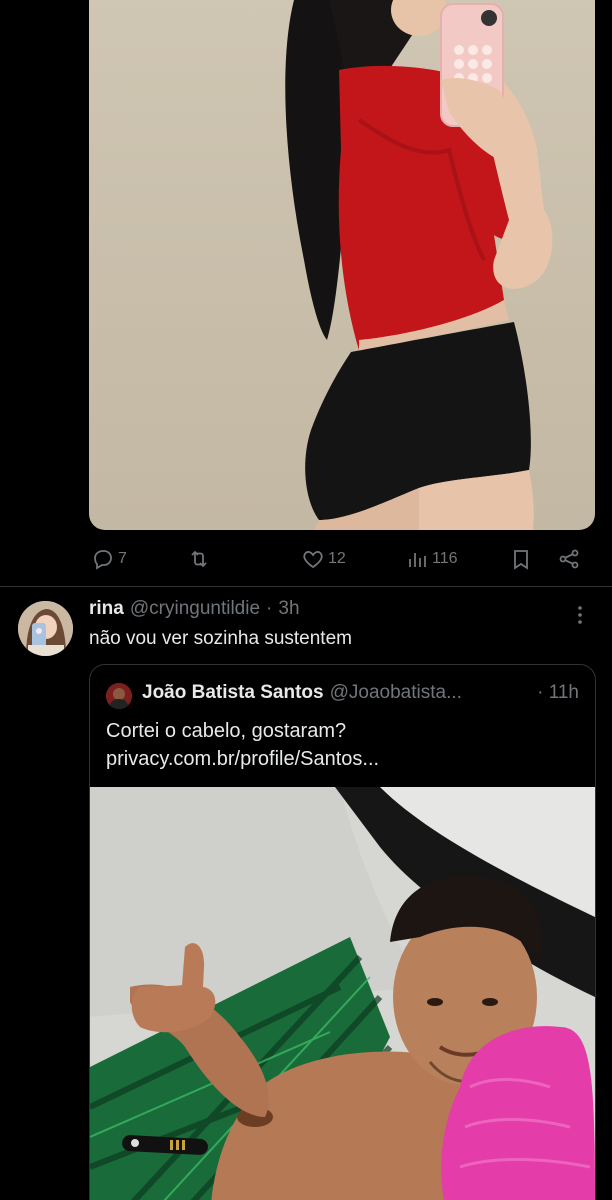  I want to click on reply-text: não vou ver sozinha sustentem, so click(220, 638).